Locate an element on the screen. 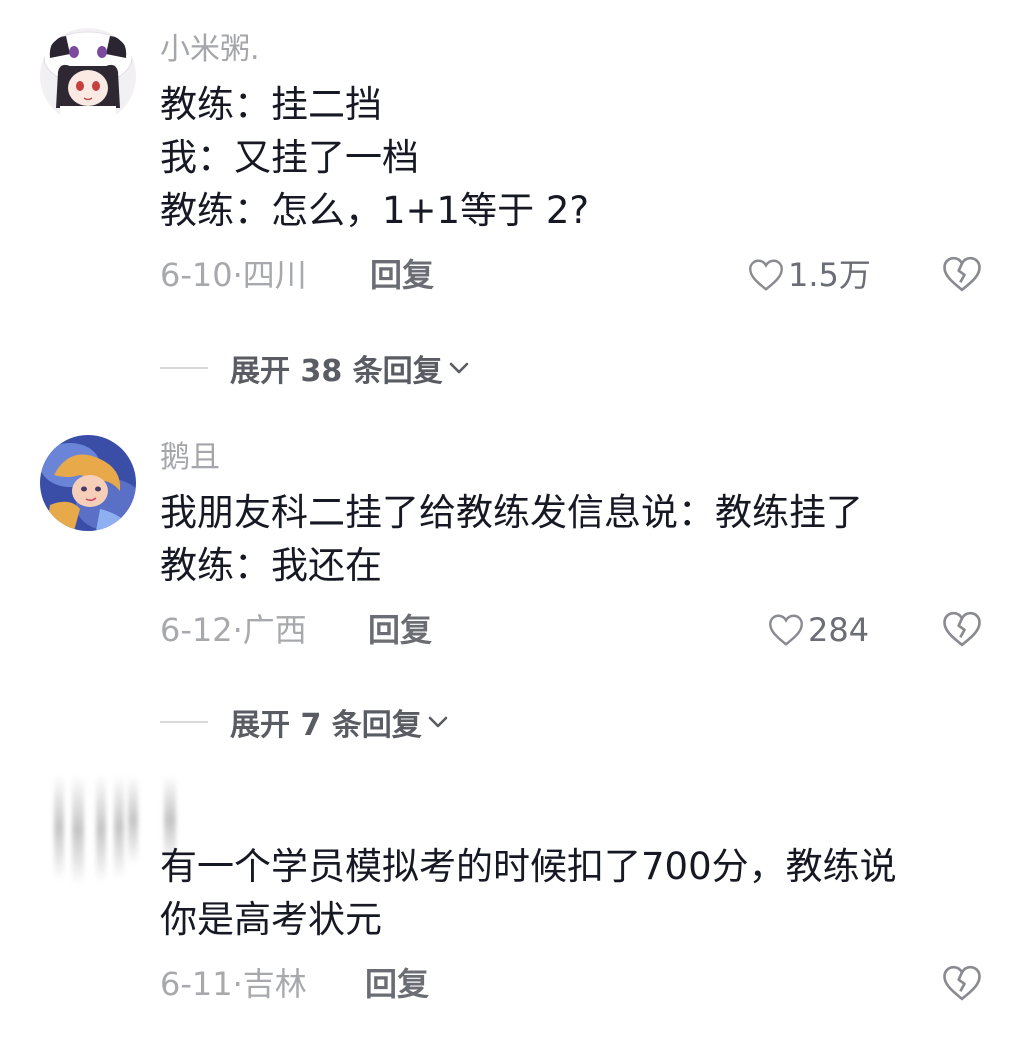 The image size is (1024, 1052). comment-location: 广西 is located at coordinates (274, 630).